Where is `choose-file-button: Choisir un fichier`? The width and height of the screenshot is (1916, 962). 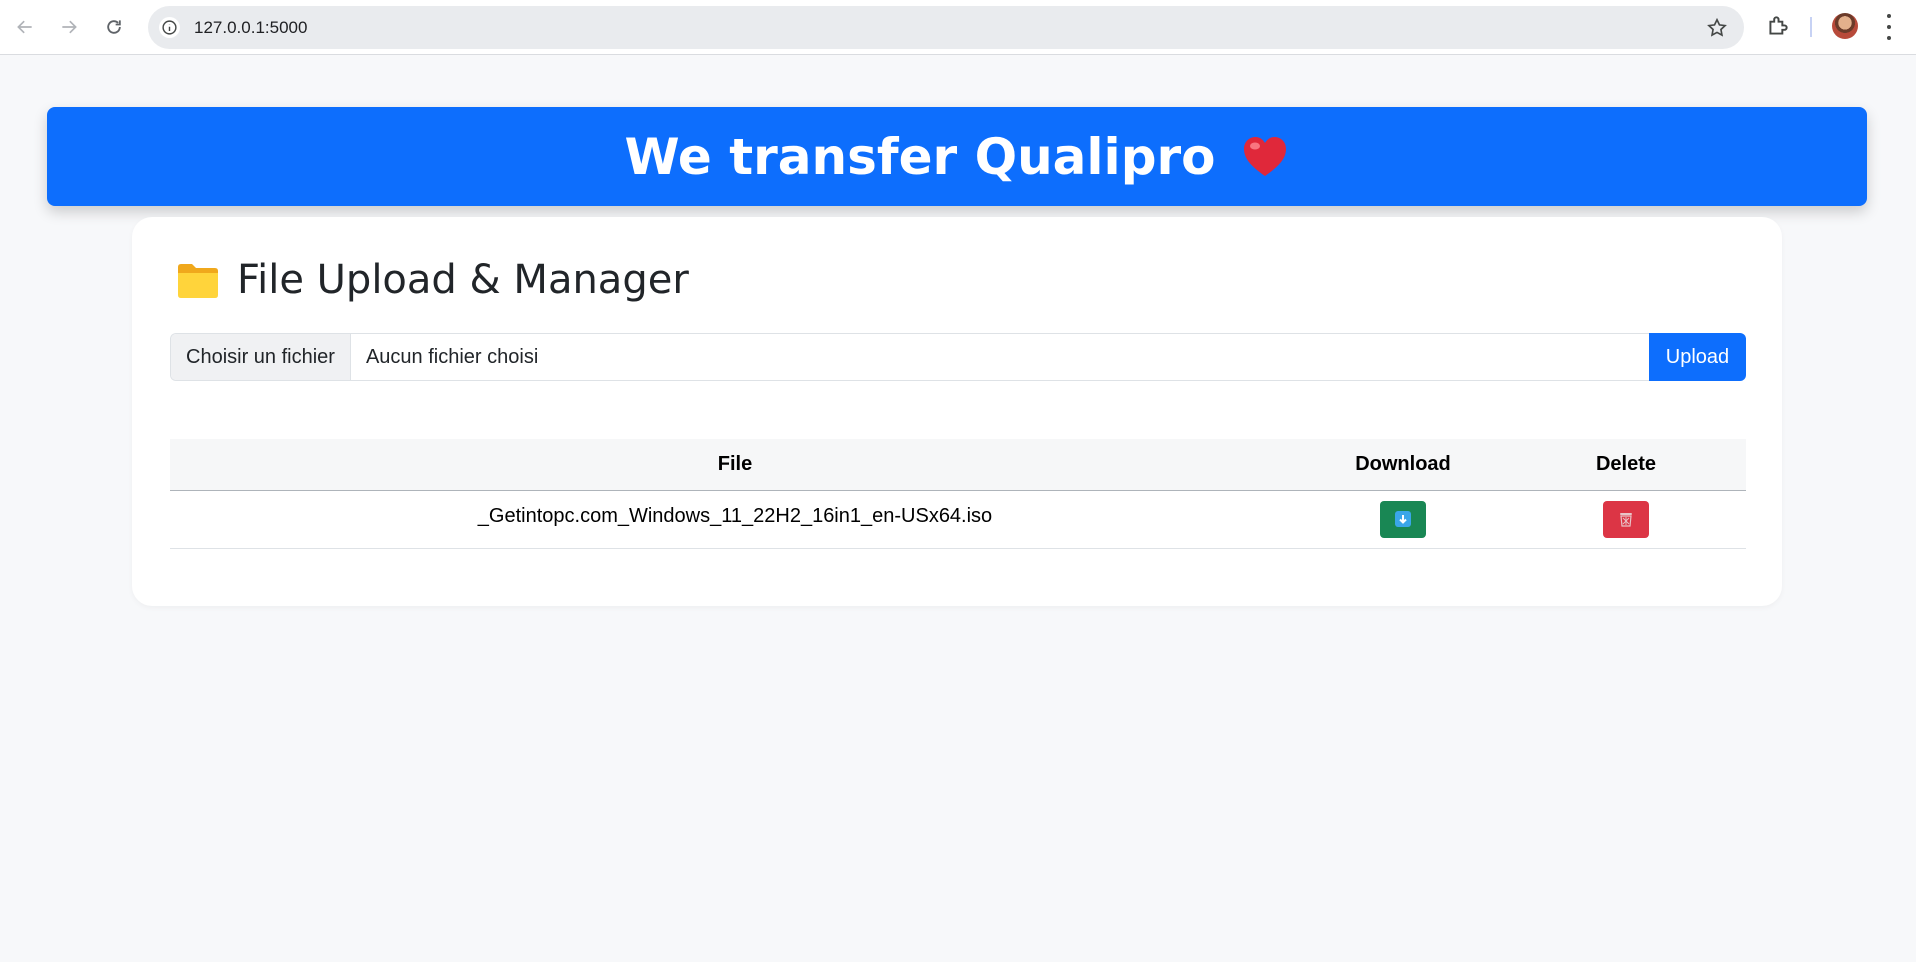
choose-file-button: Choisir un fichier is located at coordinates (261, 357).